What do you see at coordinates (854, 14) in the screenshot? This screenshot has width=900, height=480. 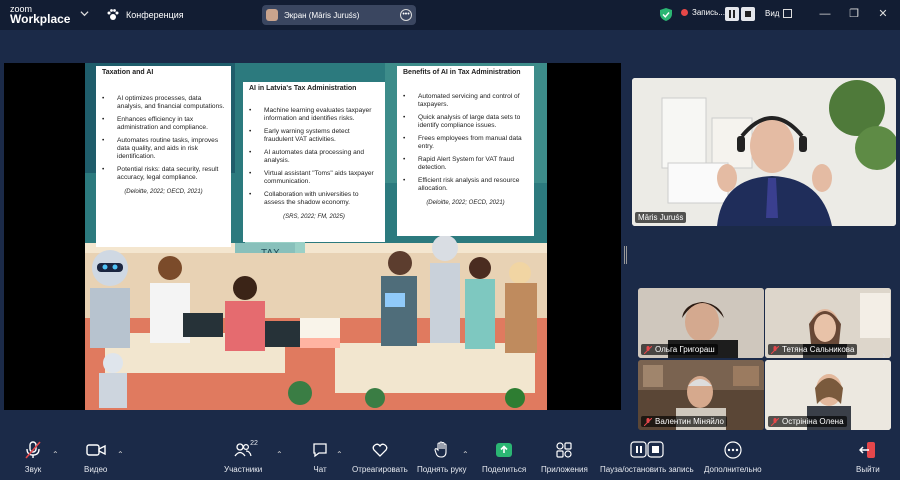 I see `restore-icon: ❐` at bounding box center [854, 14].